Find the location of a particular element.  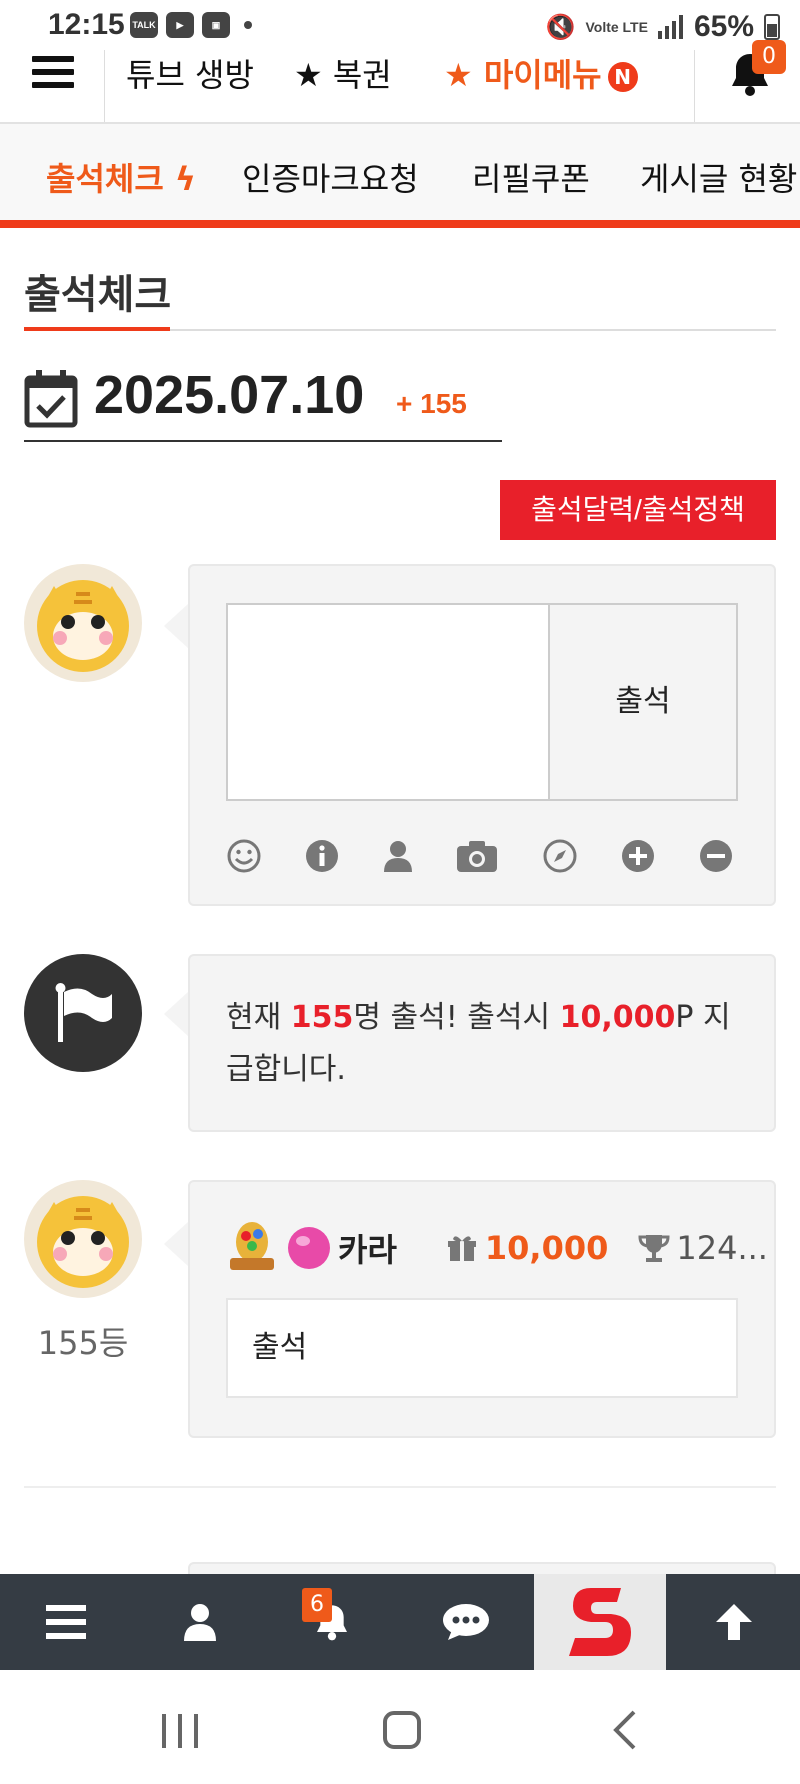

info-icon is located at coordinates (322, 856).